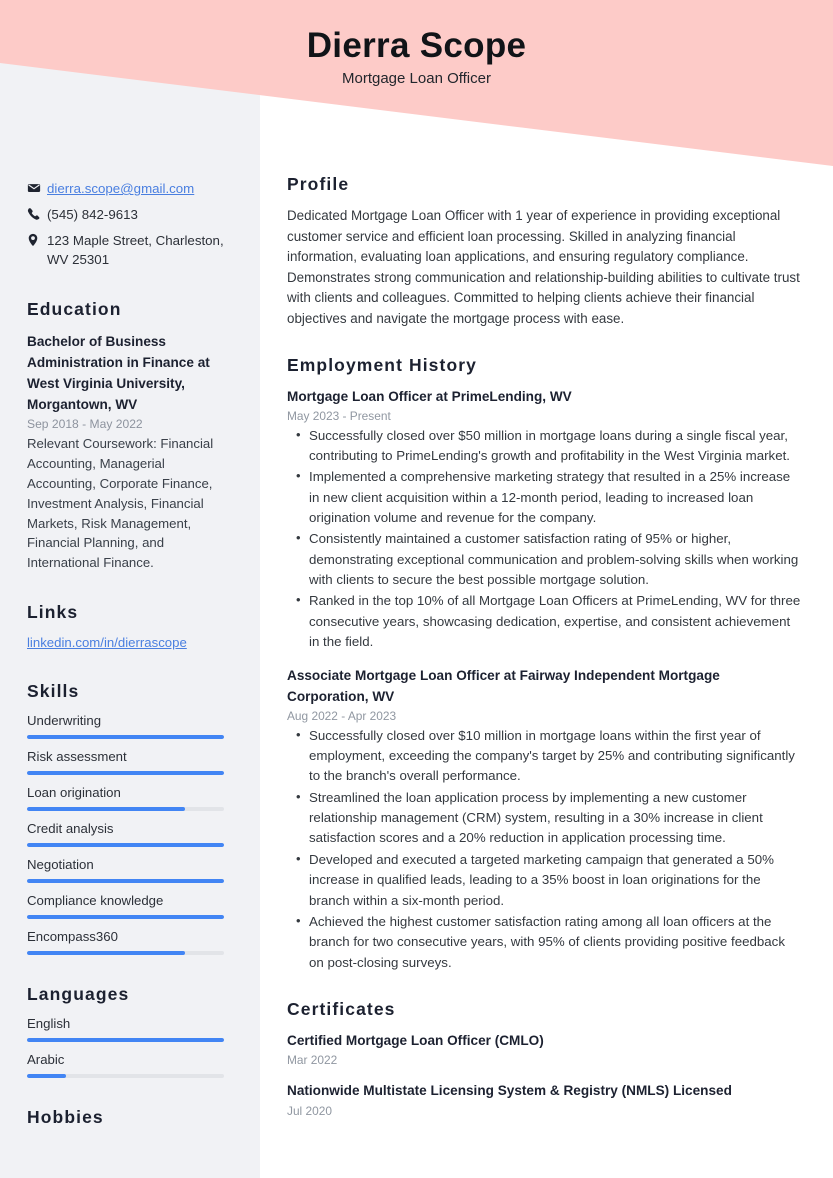 This screenshot has height=1178, width=833. Describe the element at coordinates (37, 187) in the screenshot. I see `envelope-icon` at that location.